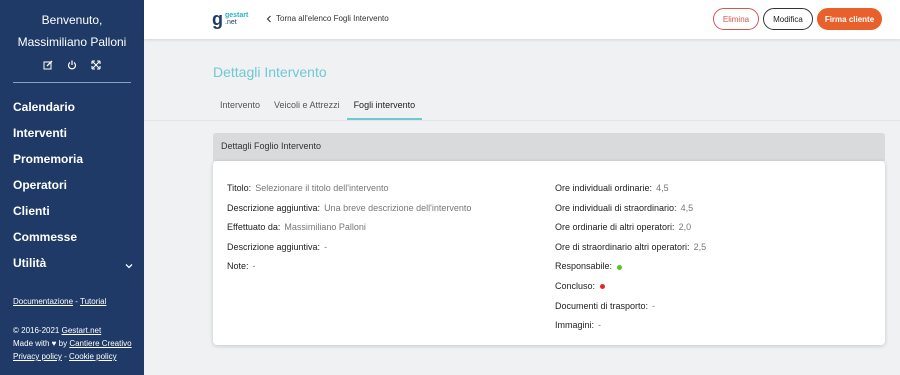 The width and height of the screenshot is (900, 375). What do you see at coordinates (37, 330) in the screenshot?
I see `copyright-text: © 2016-2021` at bounding box center [37, 330].